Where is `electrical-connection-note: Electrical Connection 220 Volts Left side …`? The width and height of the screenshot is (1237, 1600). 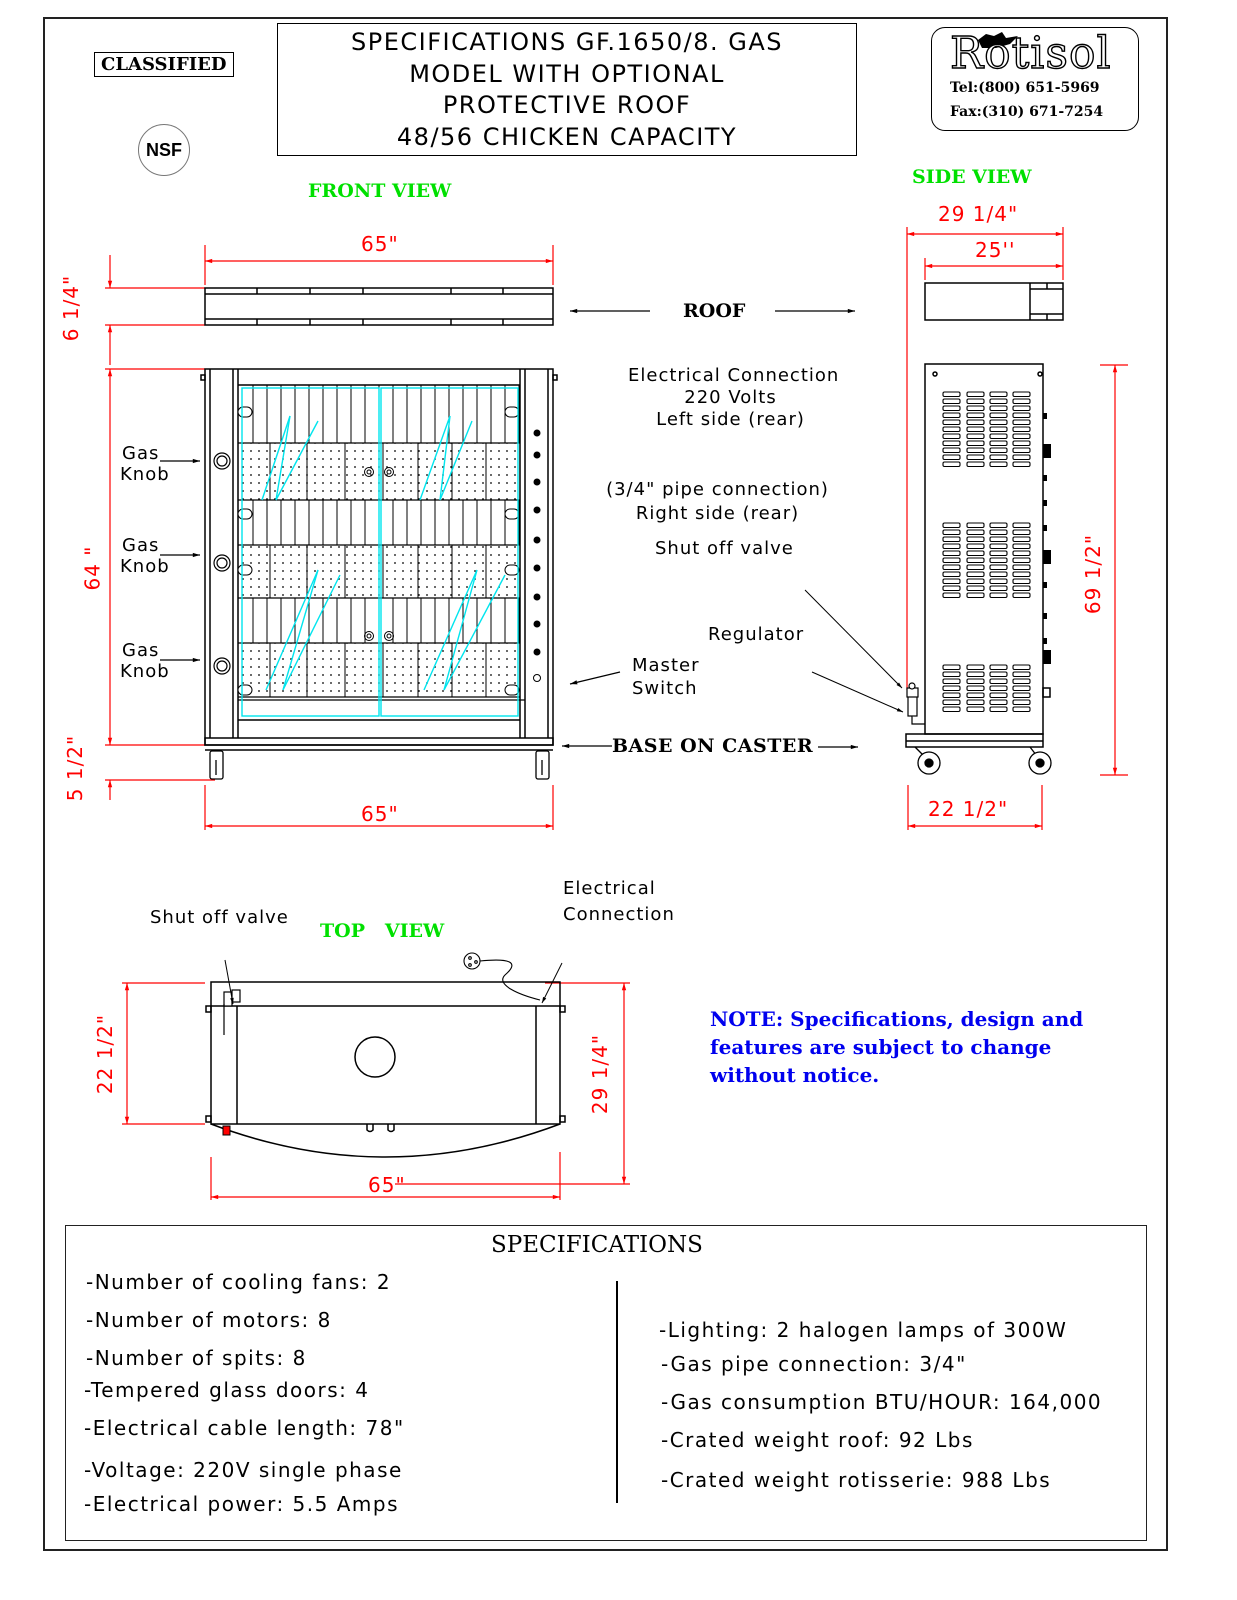
electrical-connection-note: Electrical Connection 220 Volts Left side … is located at coordinates (734, 397).